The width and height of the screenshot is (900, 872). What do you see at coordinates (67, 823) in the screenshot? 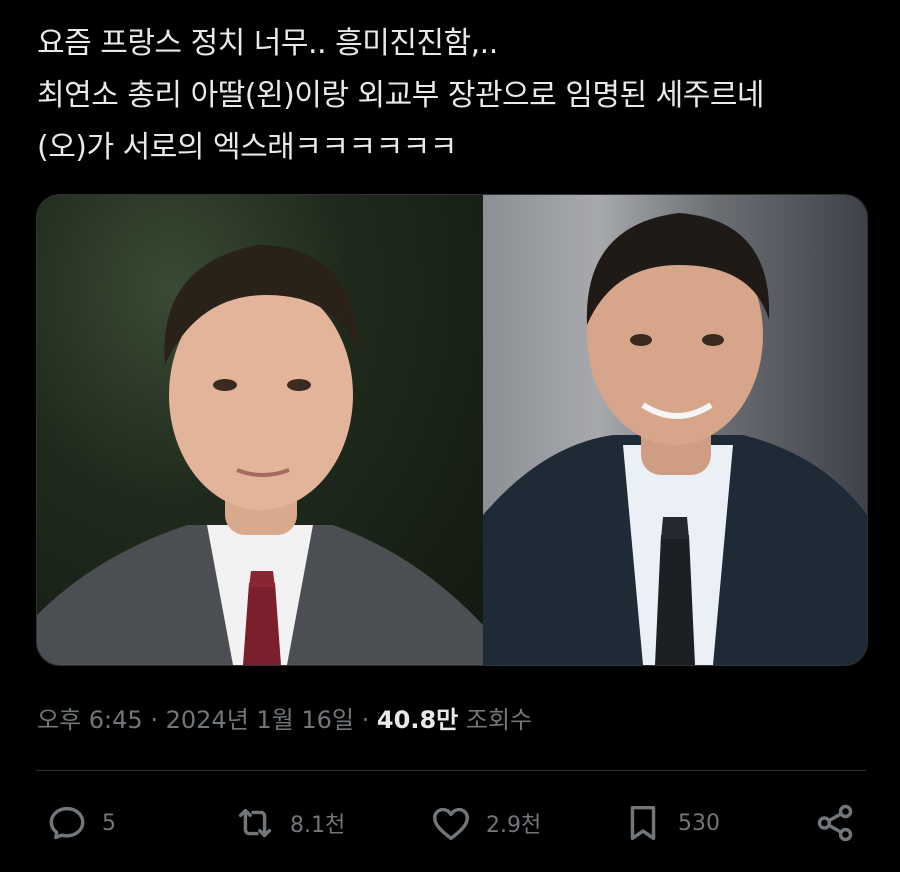
I see `reply-icon` at bounding box center [67, 823].